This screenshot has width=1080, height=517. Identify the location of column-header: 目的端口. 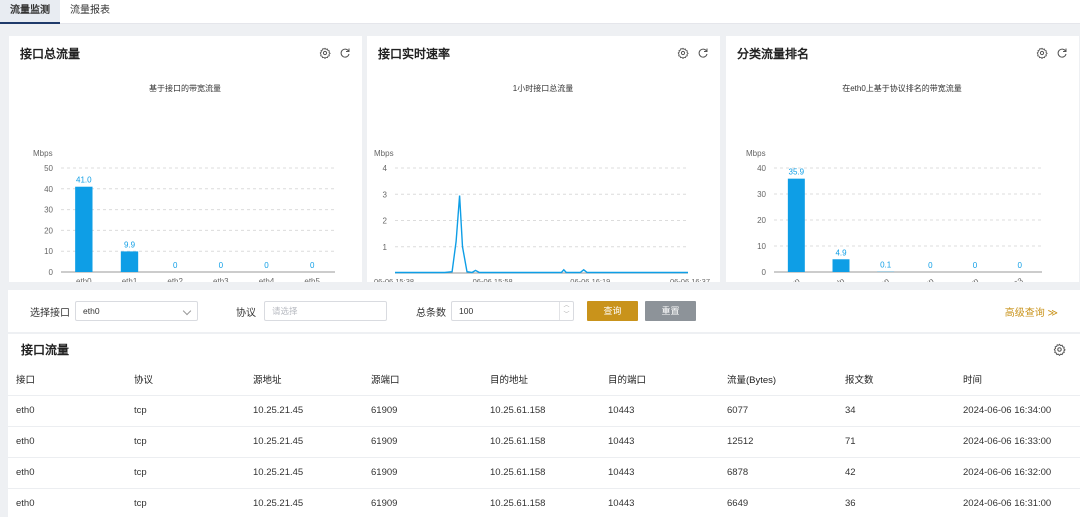
(659, 380).